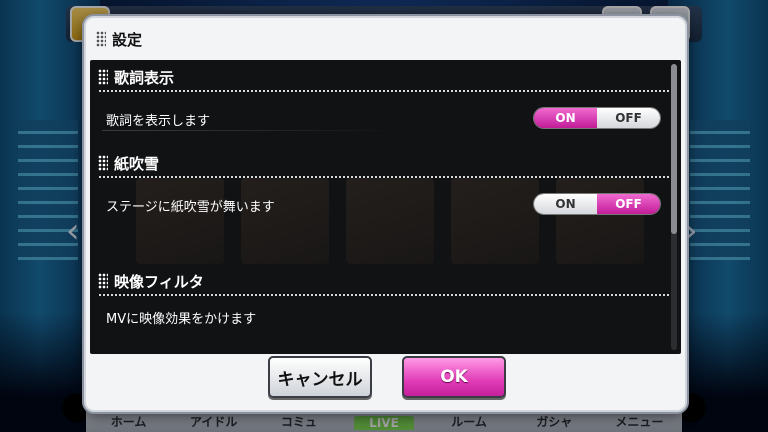  I want to click on setting-description: ステージに紙吹雪が舞います, so click(190, 207).